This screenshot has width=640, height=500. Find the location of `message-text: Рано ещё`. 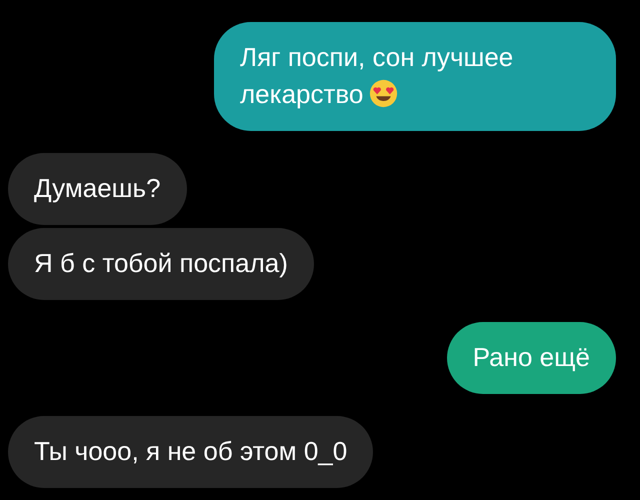

message-text: Рано ещё is located at coordinates (531, 357).